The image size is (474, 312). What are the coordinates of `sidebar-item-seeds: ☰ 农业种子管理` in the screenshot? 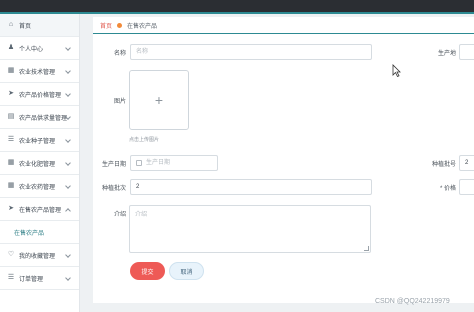 It's located at (39, 140).